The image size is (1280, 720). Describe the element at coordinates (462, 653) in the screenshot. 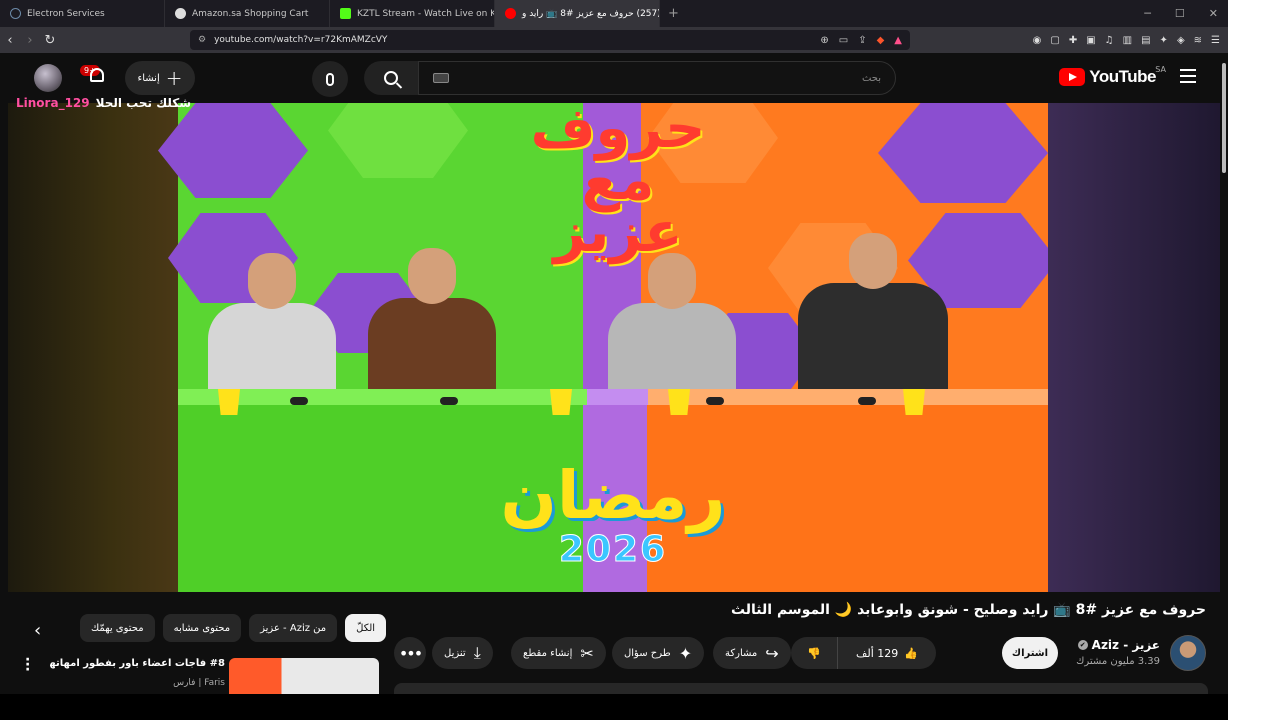

I see `download-button: تنزيل ⤓` at that location.